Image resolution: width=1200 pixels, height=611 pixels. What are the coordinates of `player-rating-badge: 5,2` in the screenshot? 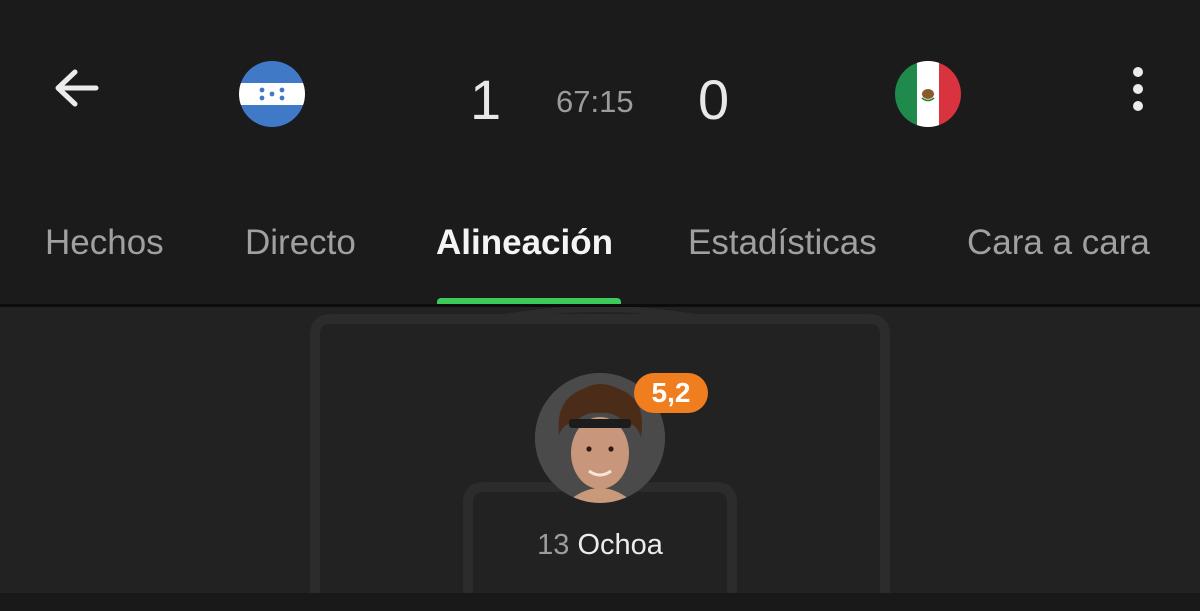 It's located at (671, 393).